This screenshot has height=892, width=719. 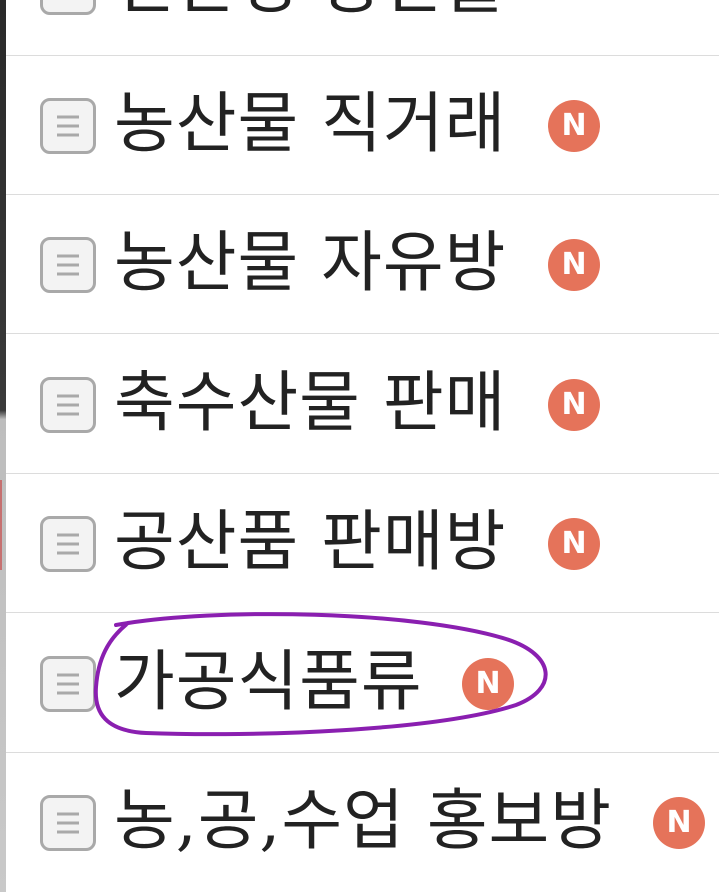 I want to click on circle-annotation, so click(x=320, y=674).